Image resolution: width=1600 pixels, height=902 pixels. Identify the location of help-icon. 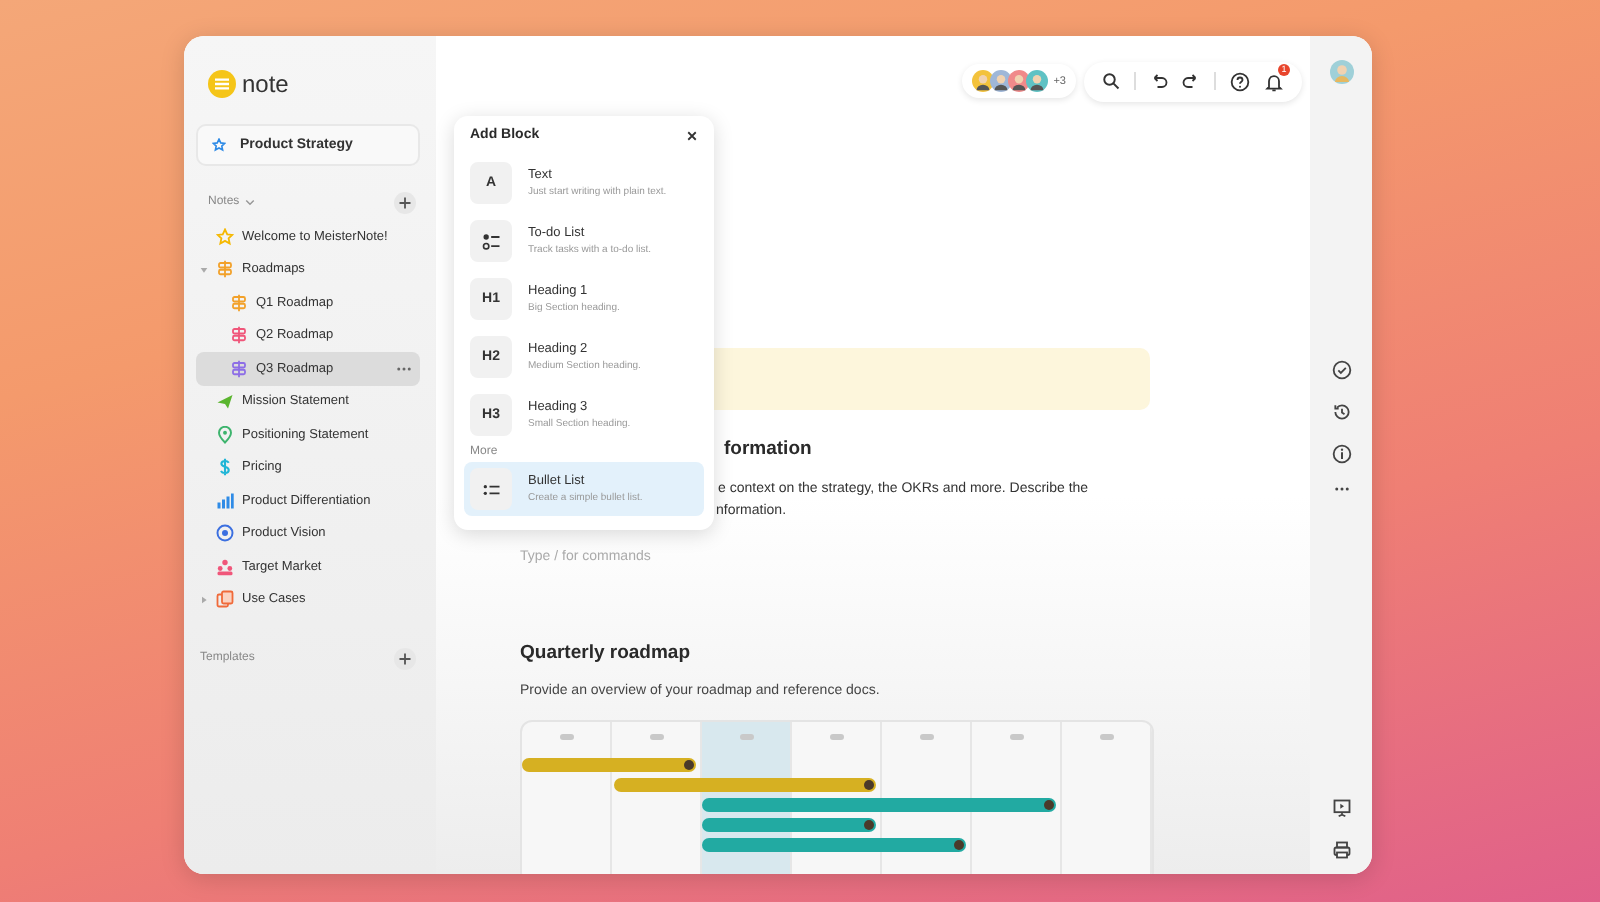
(1240, 81).